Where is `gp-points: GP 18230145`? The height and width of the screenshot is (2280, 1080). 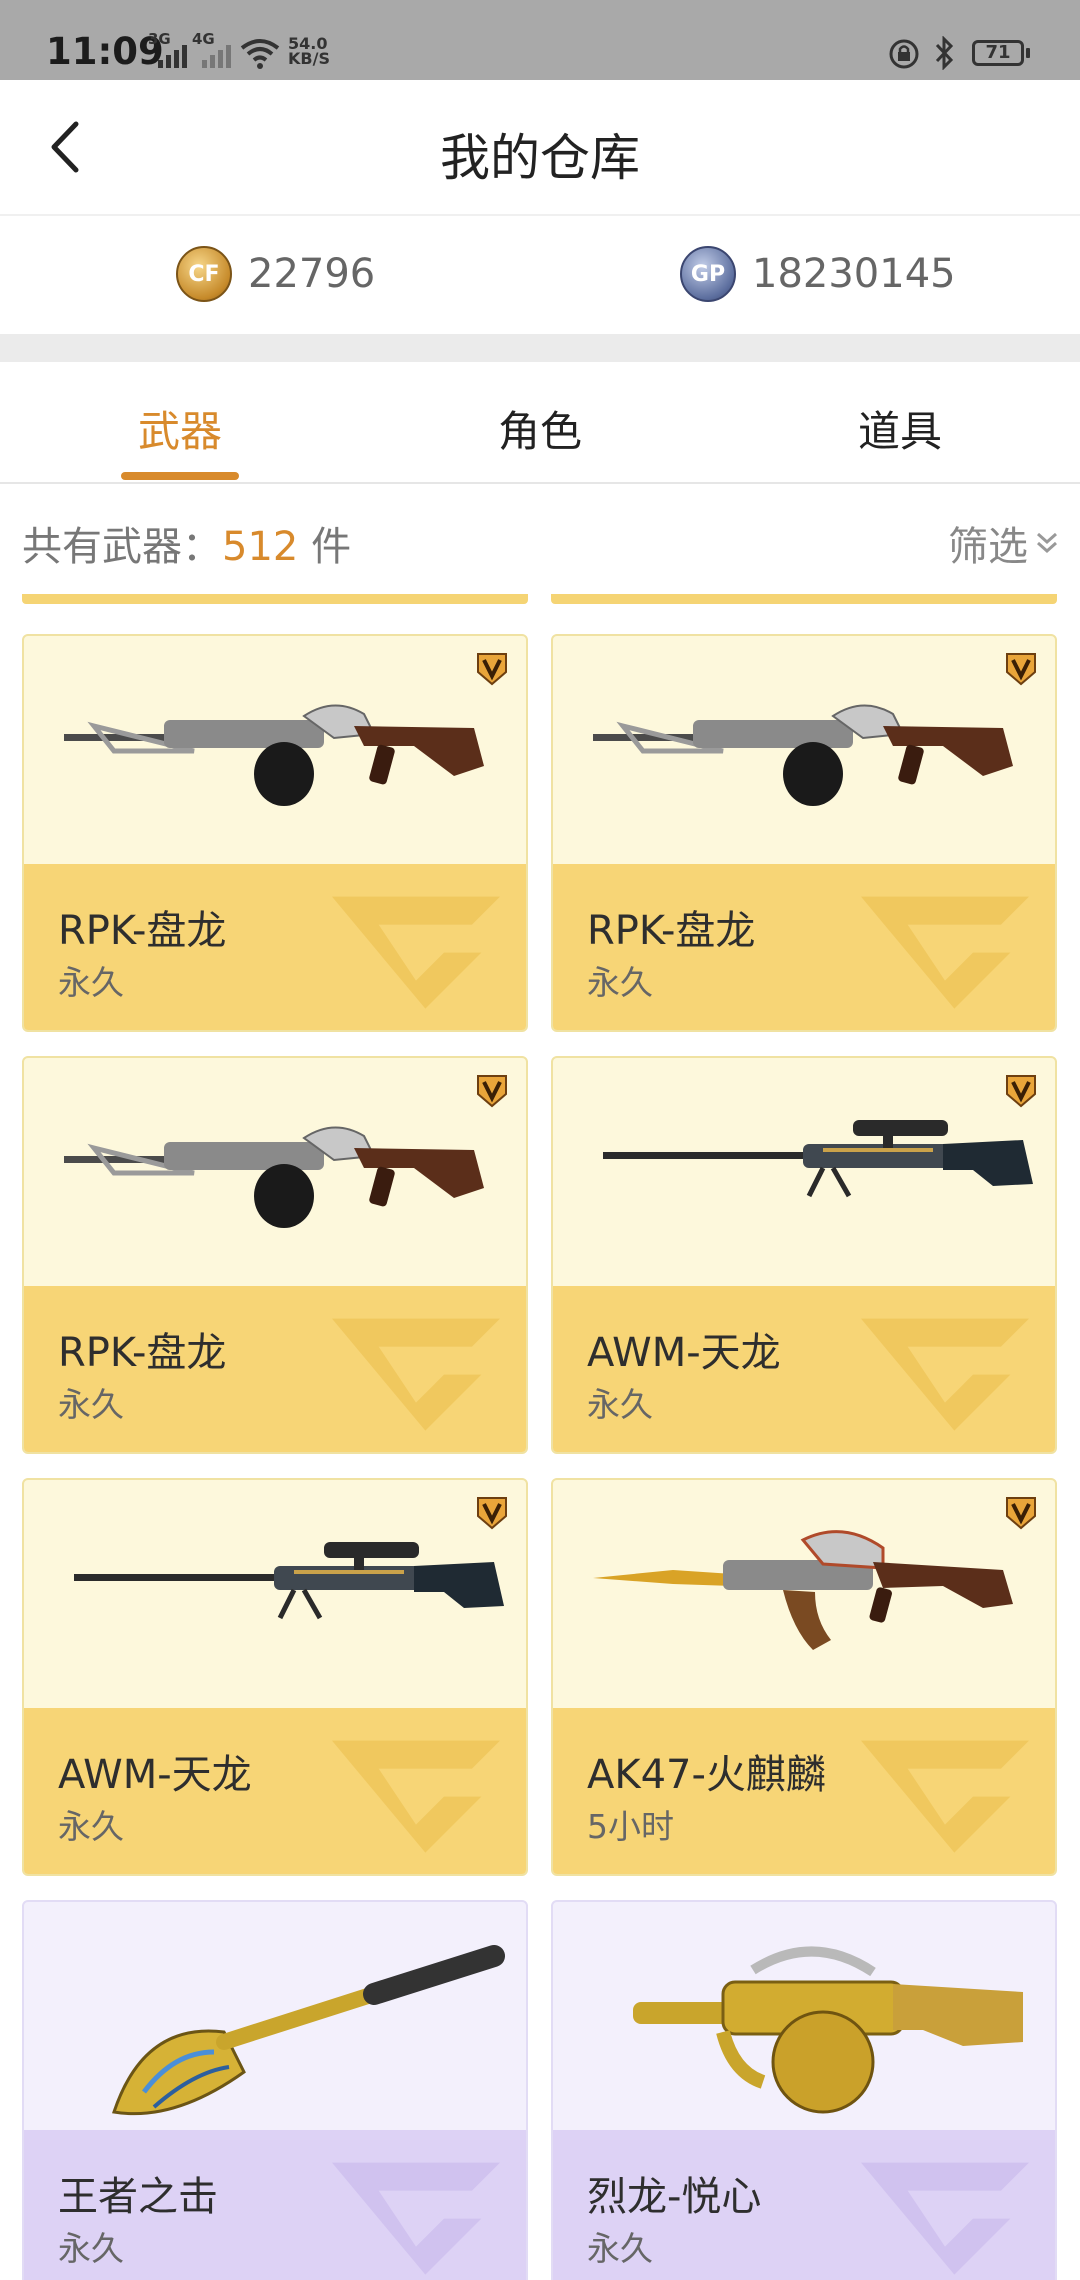
gp-points: GP 18230145 is located at coordinates (818, 274).